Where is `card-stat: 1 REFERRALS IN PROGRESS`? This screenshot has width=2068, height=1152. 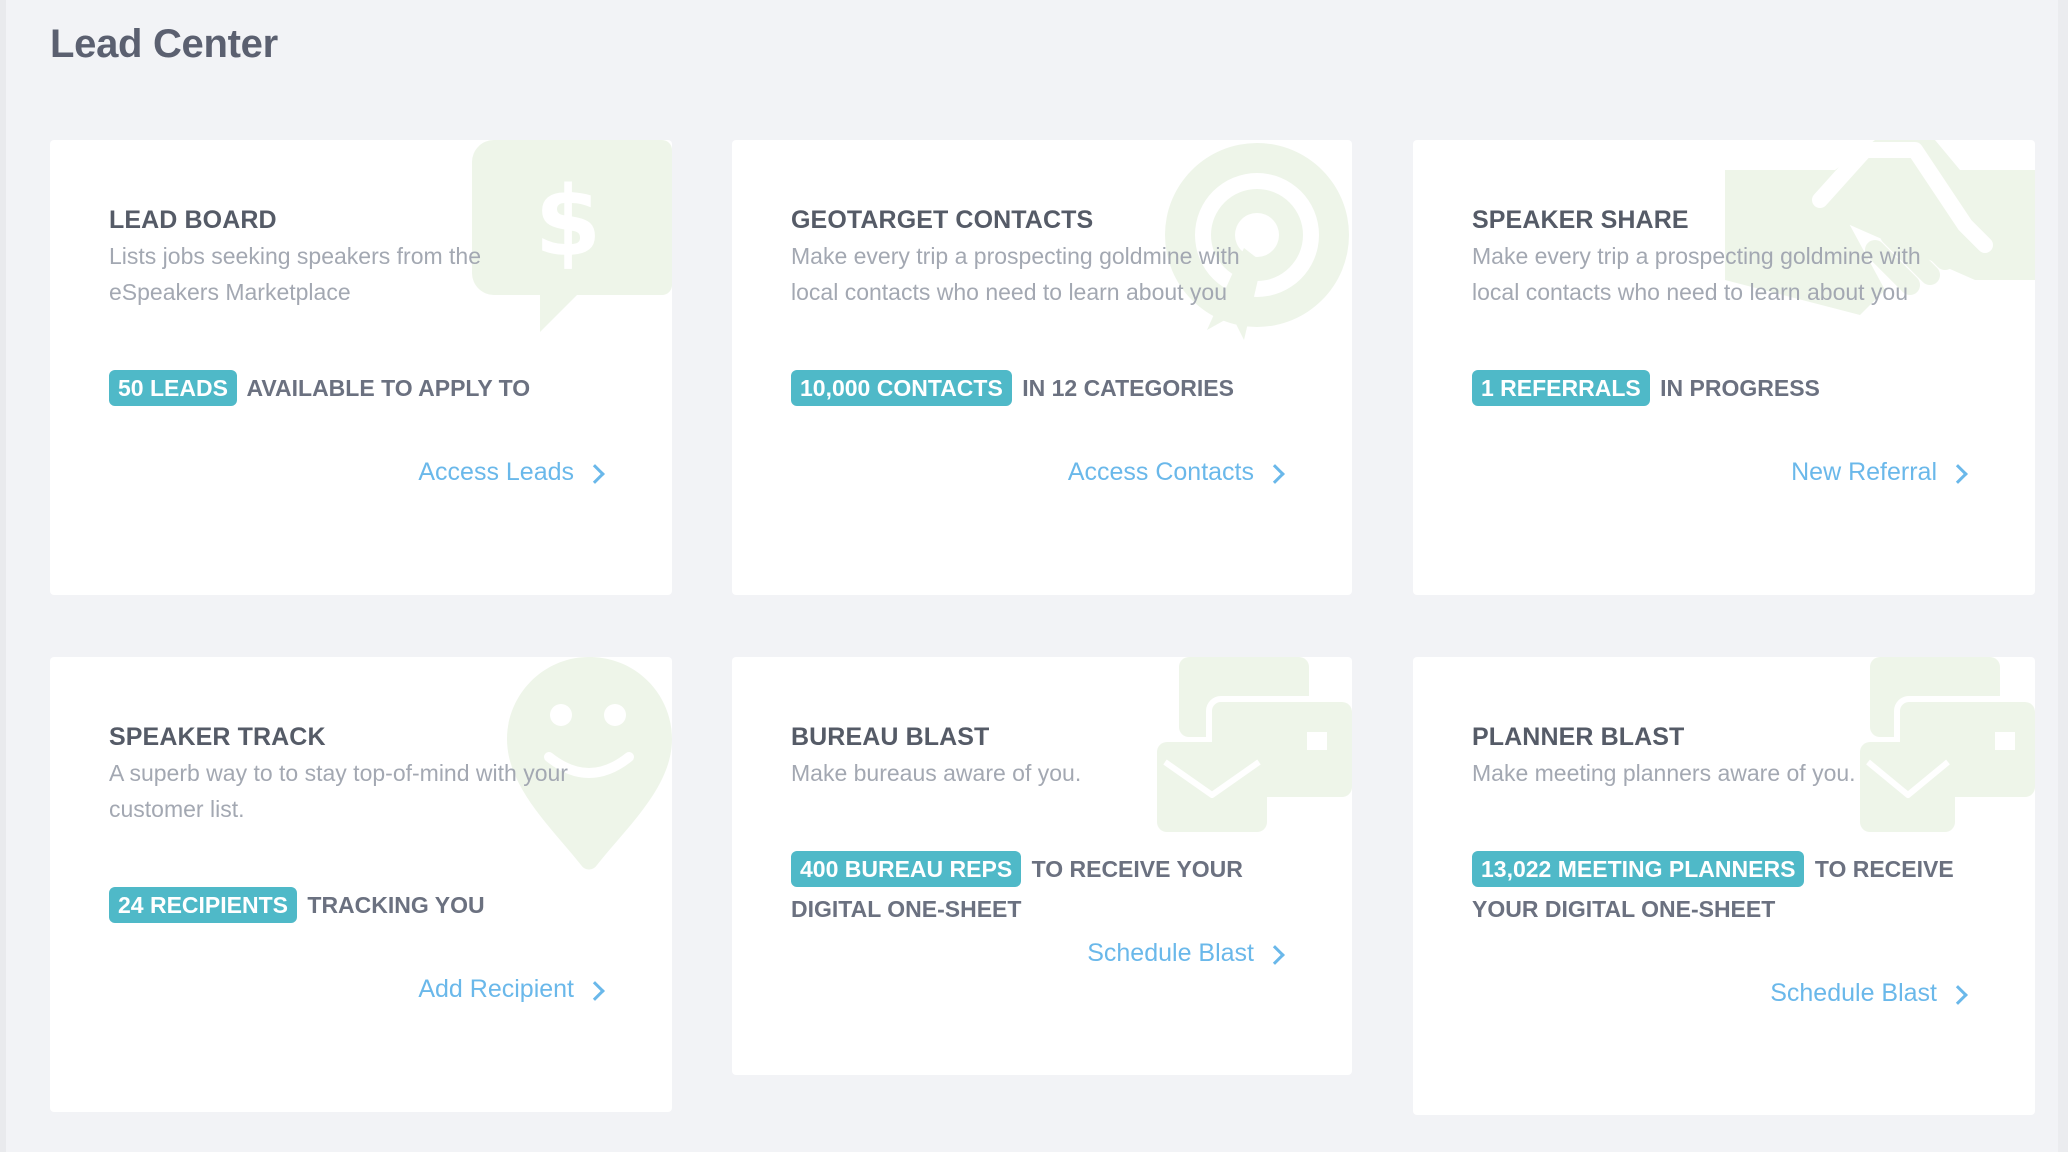 card-stat: 1 REFERRALS IN PROGRESS is located at coordinates (1733, 388).